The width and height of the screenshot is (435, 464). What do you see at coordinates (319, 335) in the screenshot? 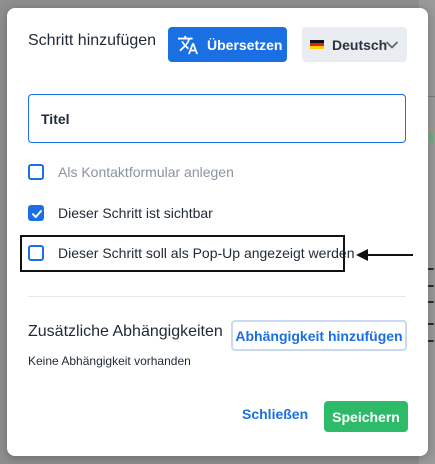
I see `add-dependency-button: Abhängigkeit hinzufügen` at bounding box center [319, 335].